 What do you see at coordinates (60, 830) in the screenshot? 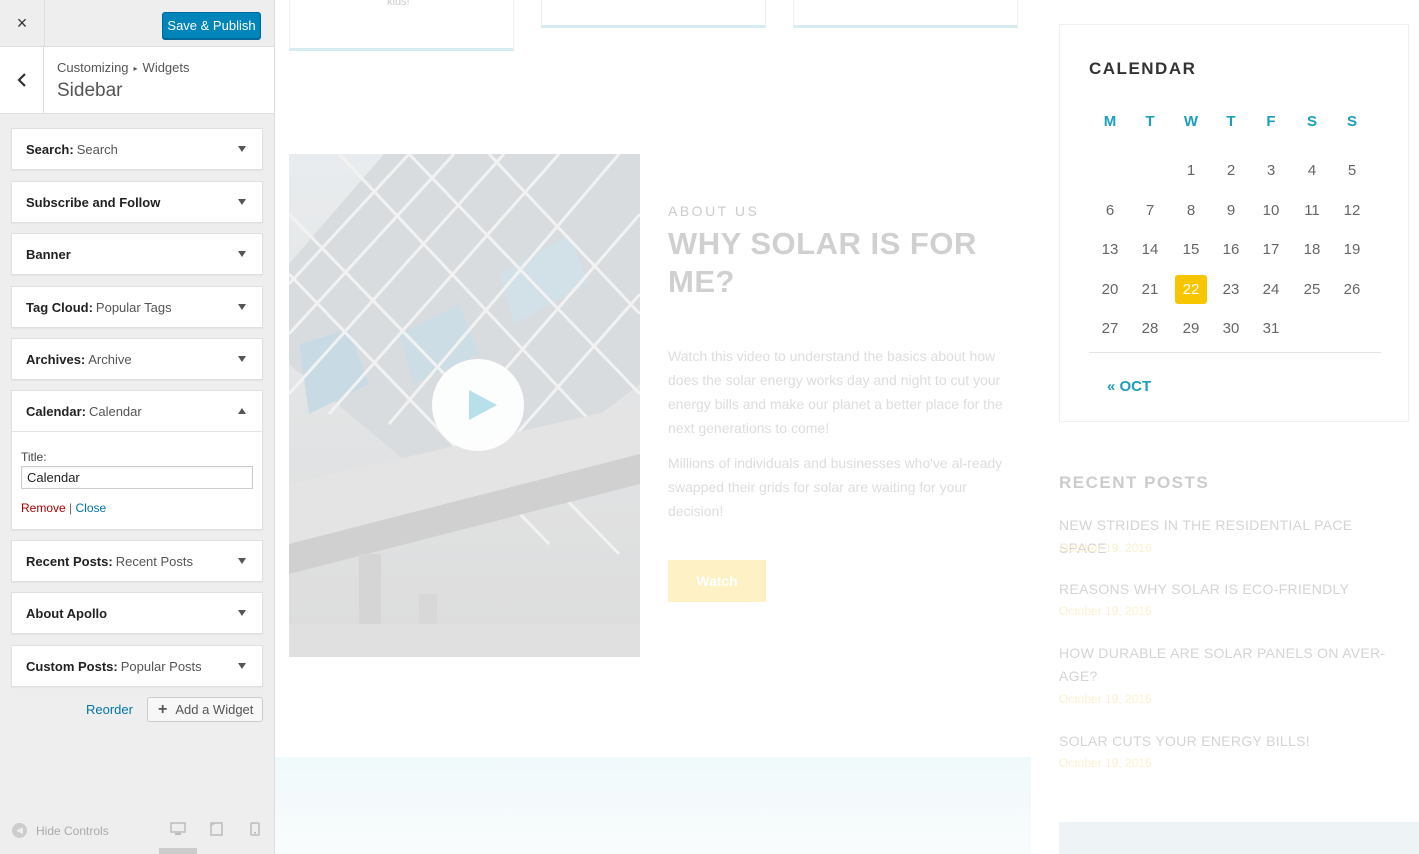
I see `hide-controls-button: ◀ Hide Controls` at bounding box center [60, 830].